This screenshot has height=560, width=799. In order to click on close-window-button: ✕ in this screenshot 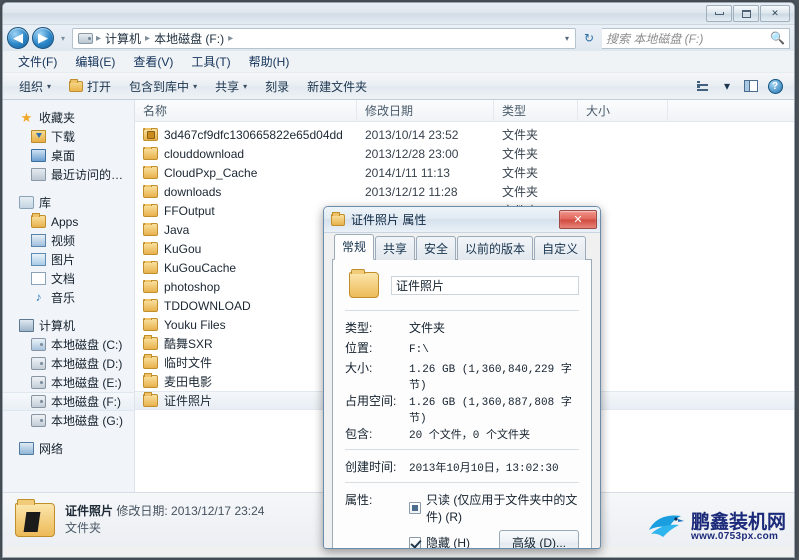, I will do `click(775, 13)`.